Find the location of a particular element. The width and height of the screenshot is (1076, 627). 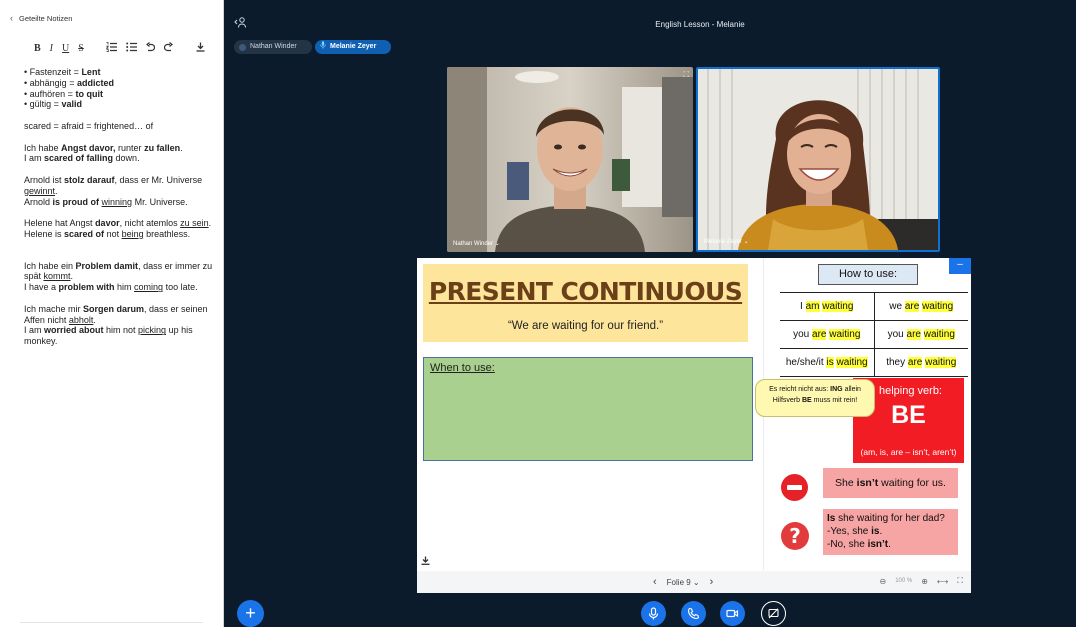

zoom-in-button: ⊕ is located at coordinates (924, 581).